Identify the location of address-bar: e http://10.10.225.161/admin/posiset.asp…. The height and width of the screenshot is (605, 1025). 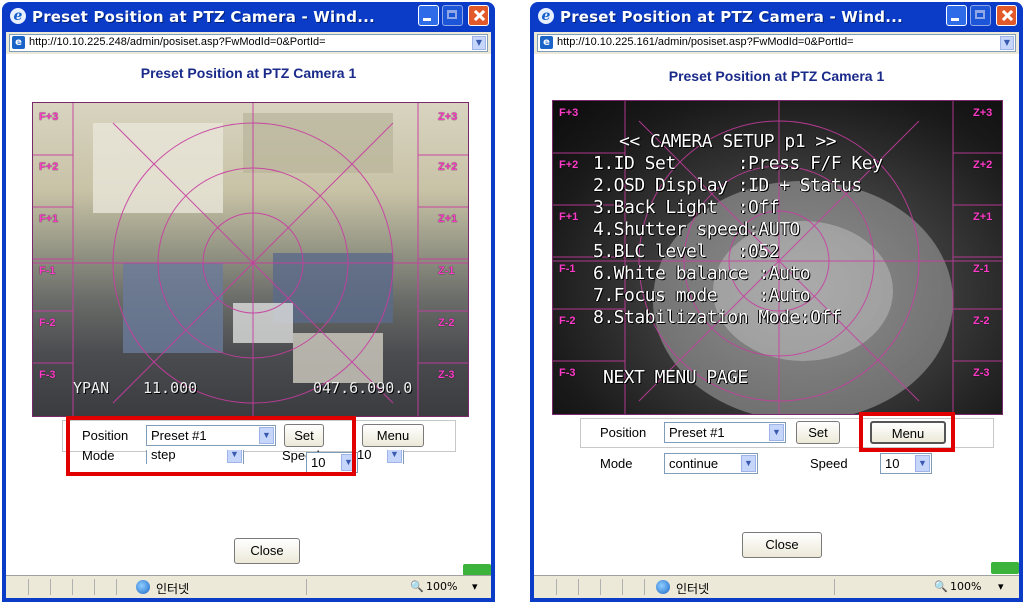
(776, 43).